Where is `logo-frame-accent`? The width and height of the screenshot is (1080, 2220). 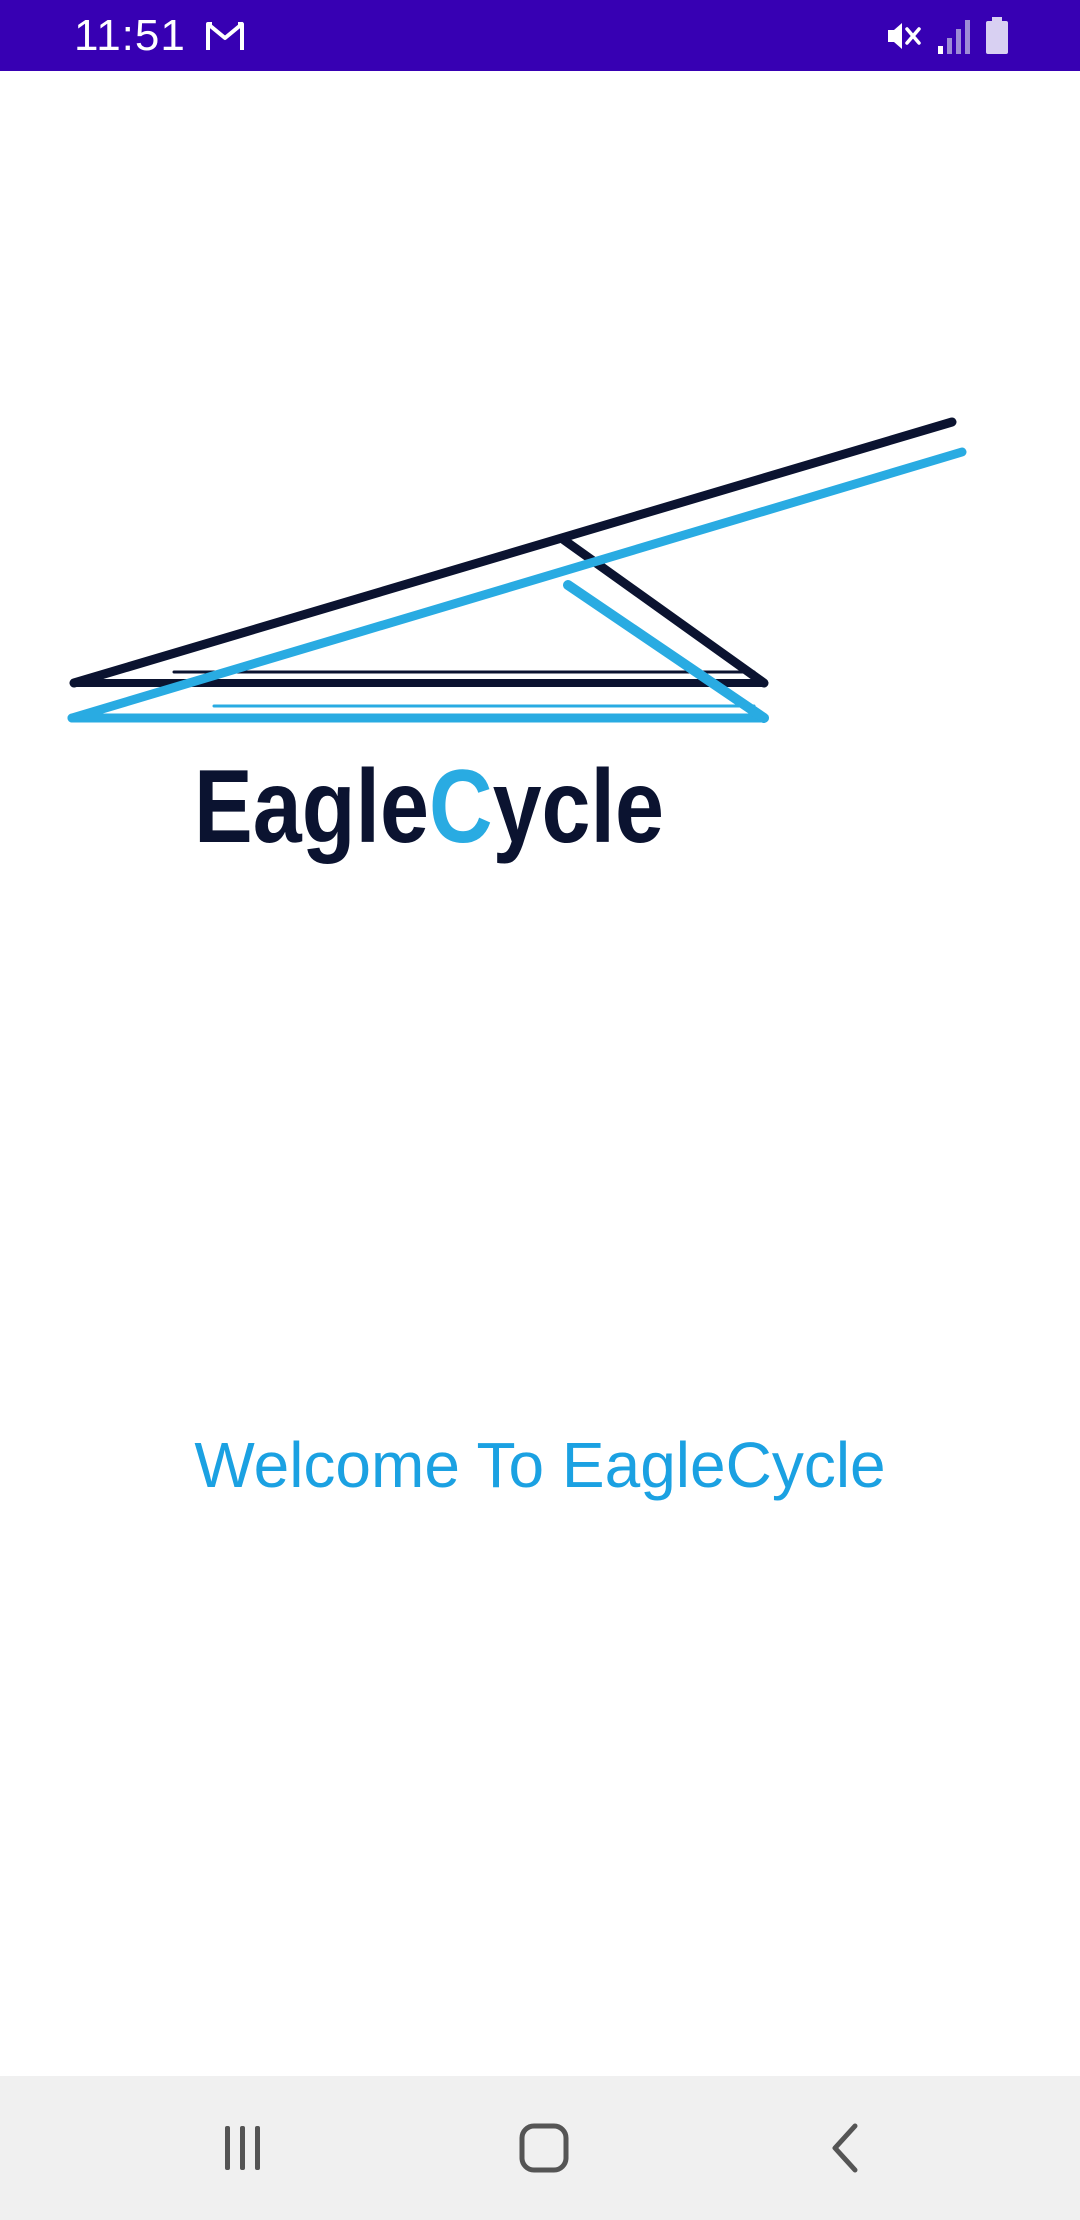 logo-frame-accent is located at coordinates (517, 585).